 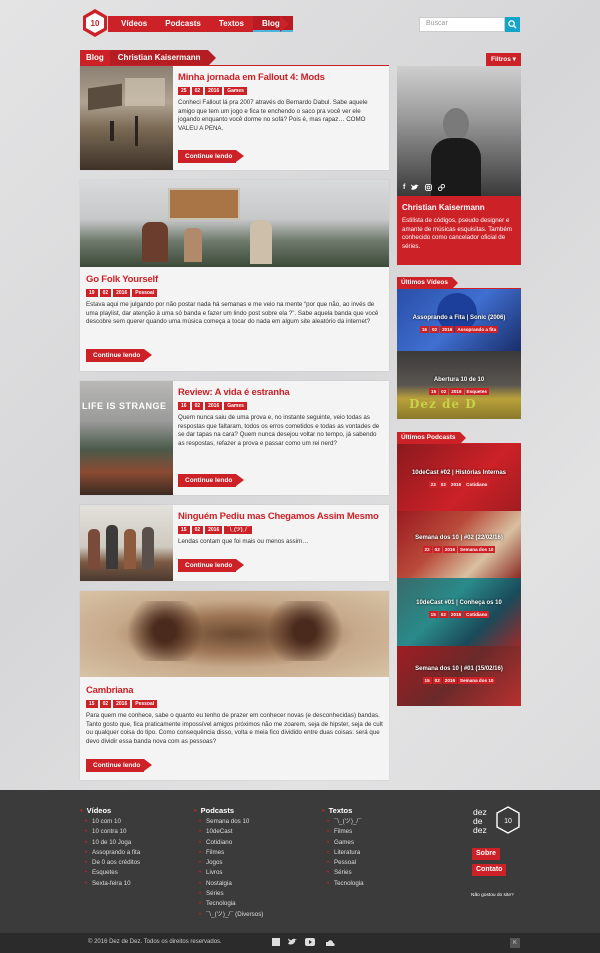 I want to click on post-title: Minha jornada em Fallout 4: Mods, so click(x=281, y=77).